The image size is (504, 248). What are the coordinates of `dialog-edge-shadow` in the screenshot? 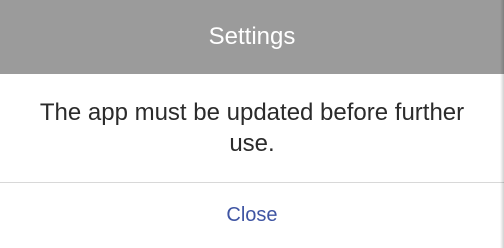 It's located at (502, 124).